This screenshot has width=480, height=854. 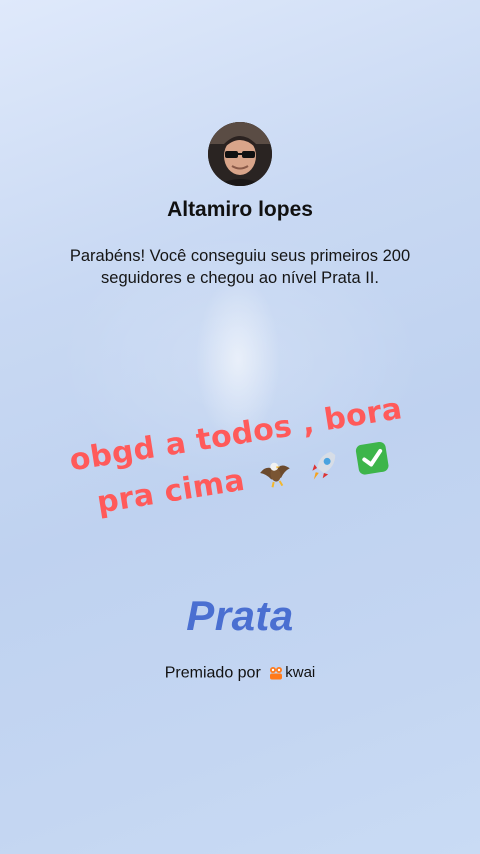 I want to click on eagle-icon, so click(x=276, y=480).